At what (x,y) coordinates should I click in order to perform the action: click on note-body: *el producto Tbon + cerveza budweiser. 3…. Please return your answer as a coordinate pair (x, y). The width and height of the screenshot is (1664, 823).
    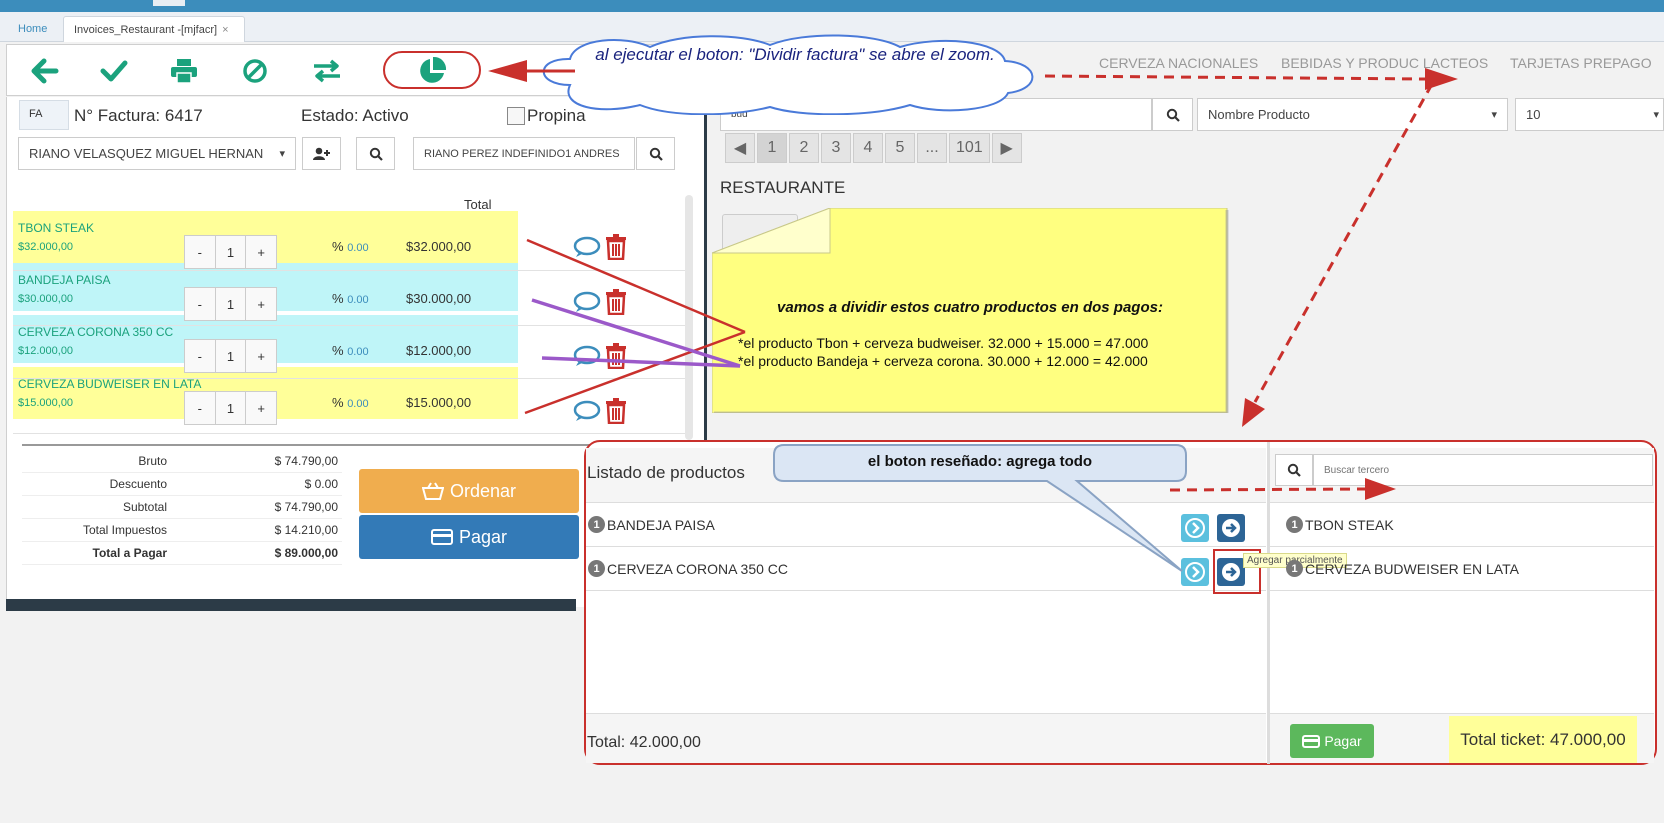
    Looking at the image, I should click on (943, 352).